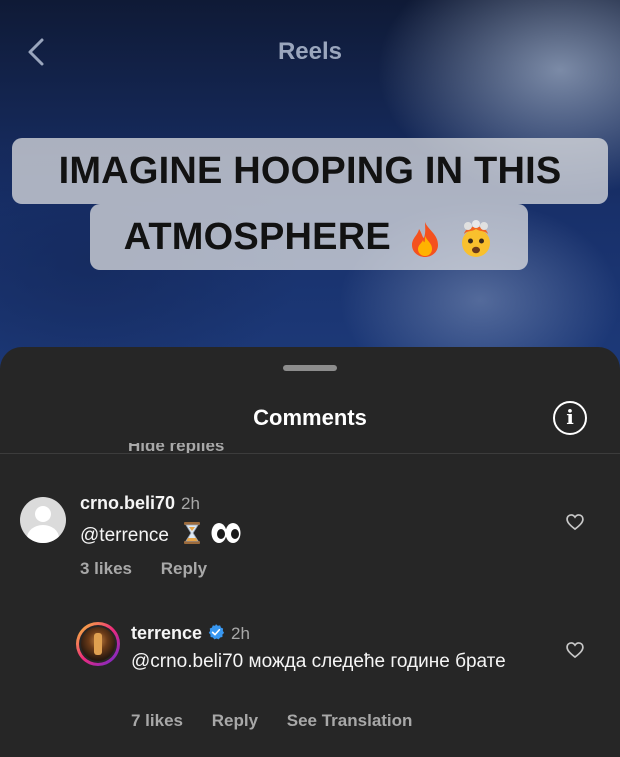 Image resolution: width=620 pixels, height=757 pixels. I want to click on likes-count: 7 likes, so click(157, 720).